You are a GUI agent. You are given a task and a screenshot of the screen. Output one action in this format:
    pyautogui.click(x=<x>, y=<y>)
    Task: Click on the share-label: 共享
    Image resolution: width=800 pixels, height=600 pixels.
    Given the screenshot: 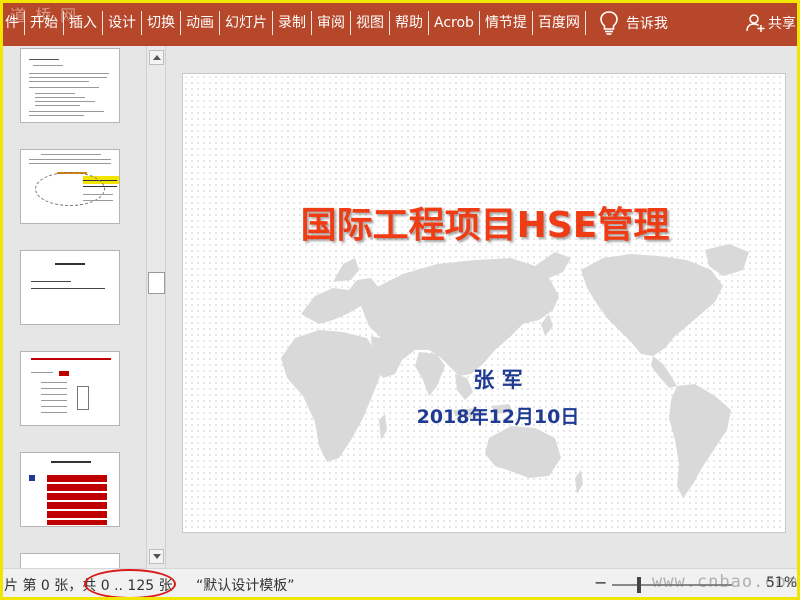 What is the action you would take?
    pyautogui.click(x=782, y=24)
    